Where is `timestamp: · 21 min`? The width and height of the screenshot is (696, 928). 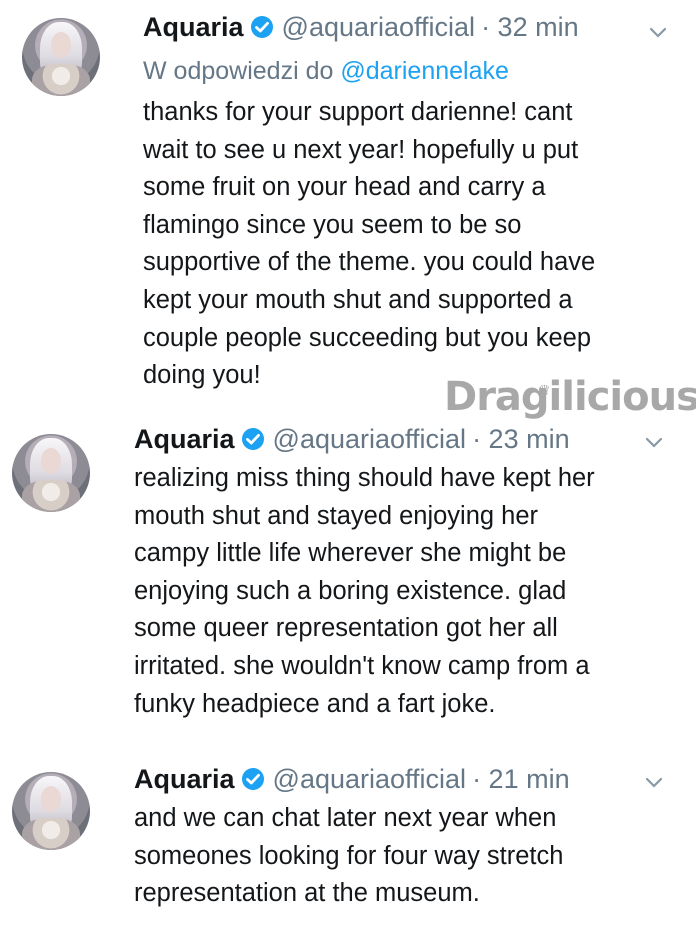
timestamp: · 21 min is located at coordinates (521, 779).